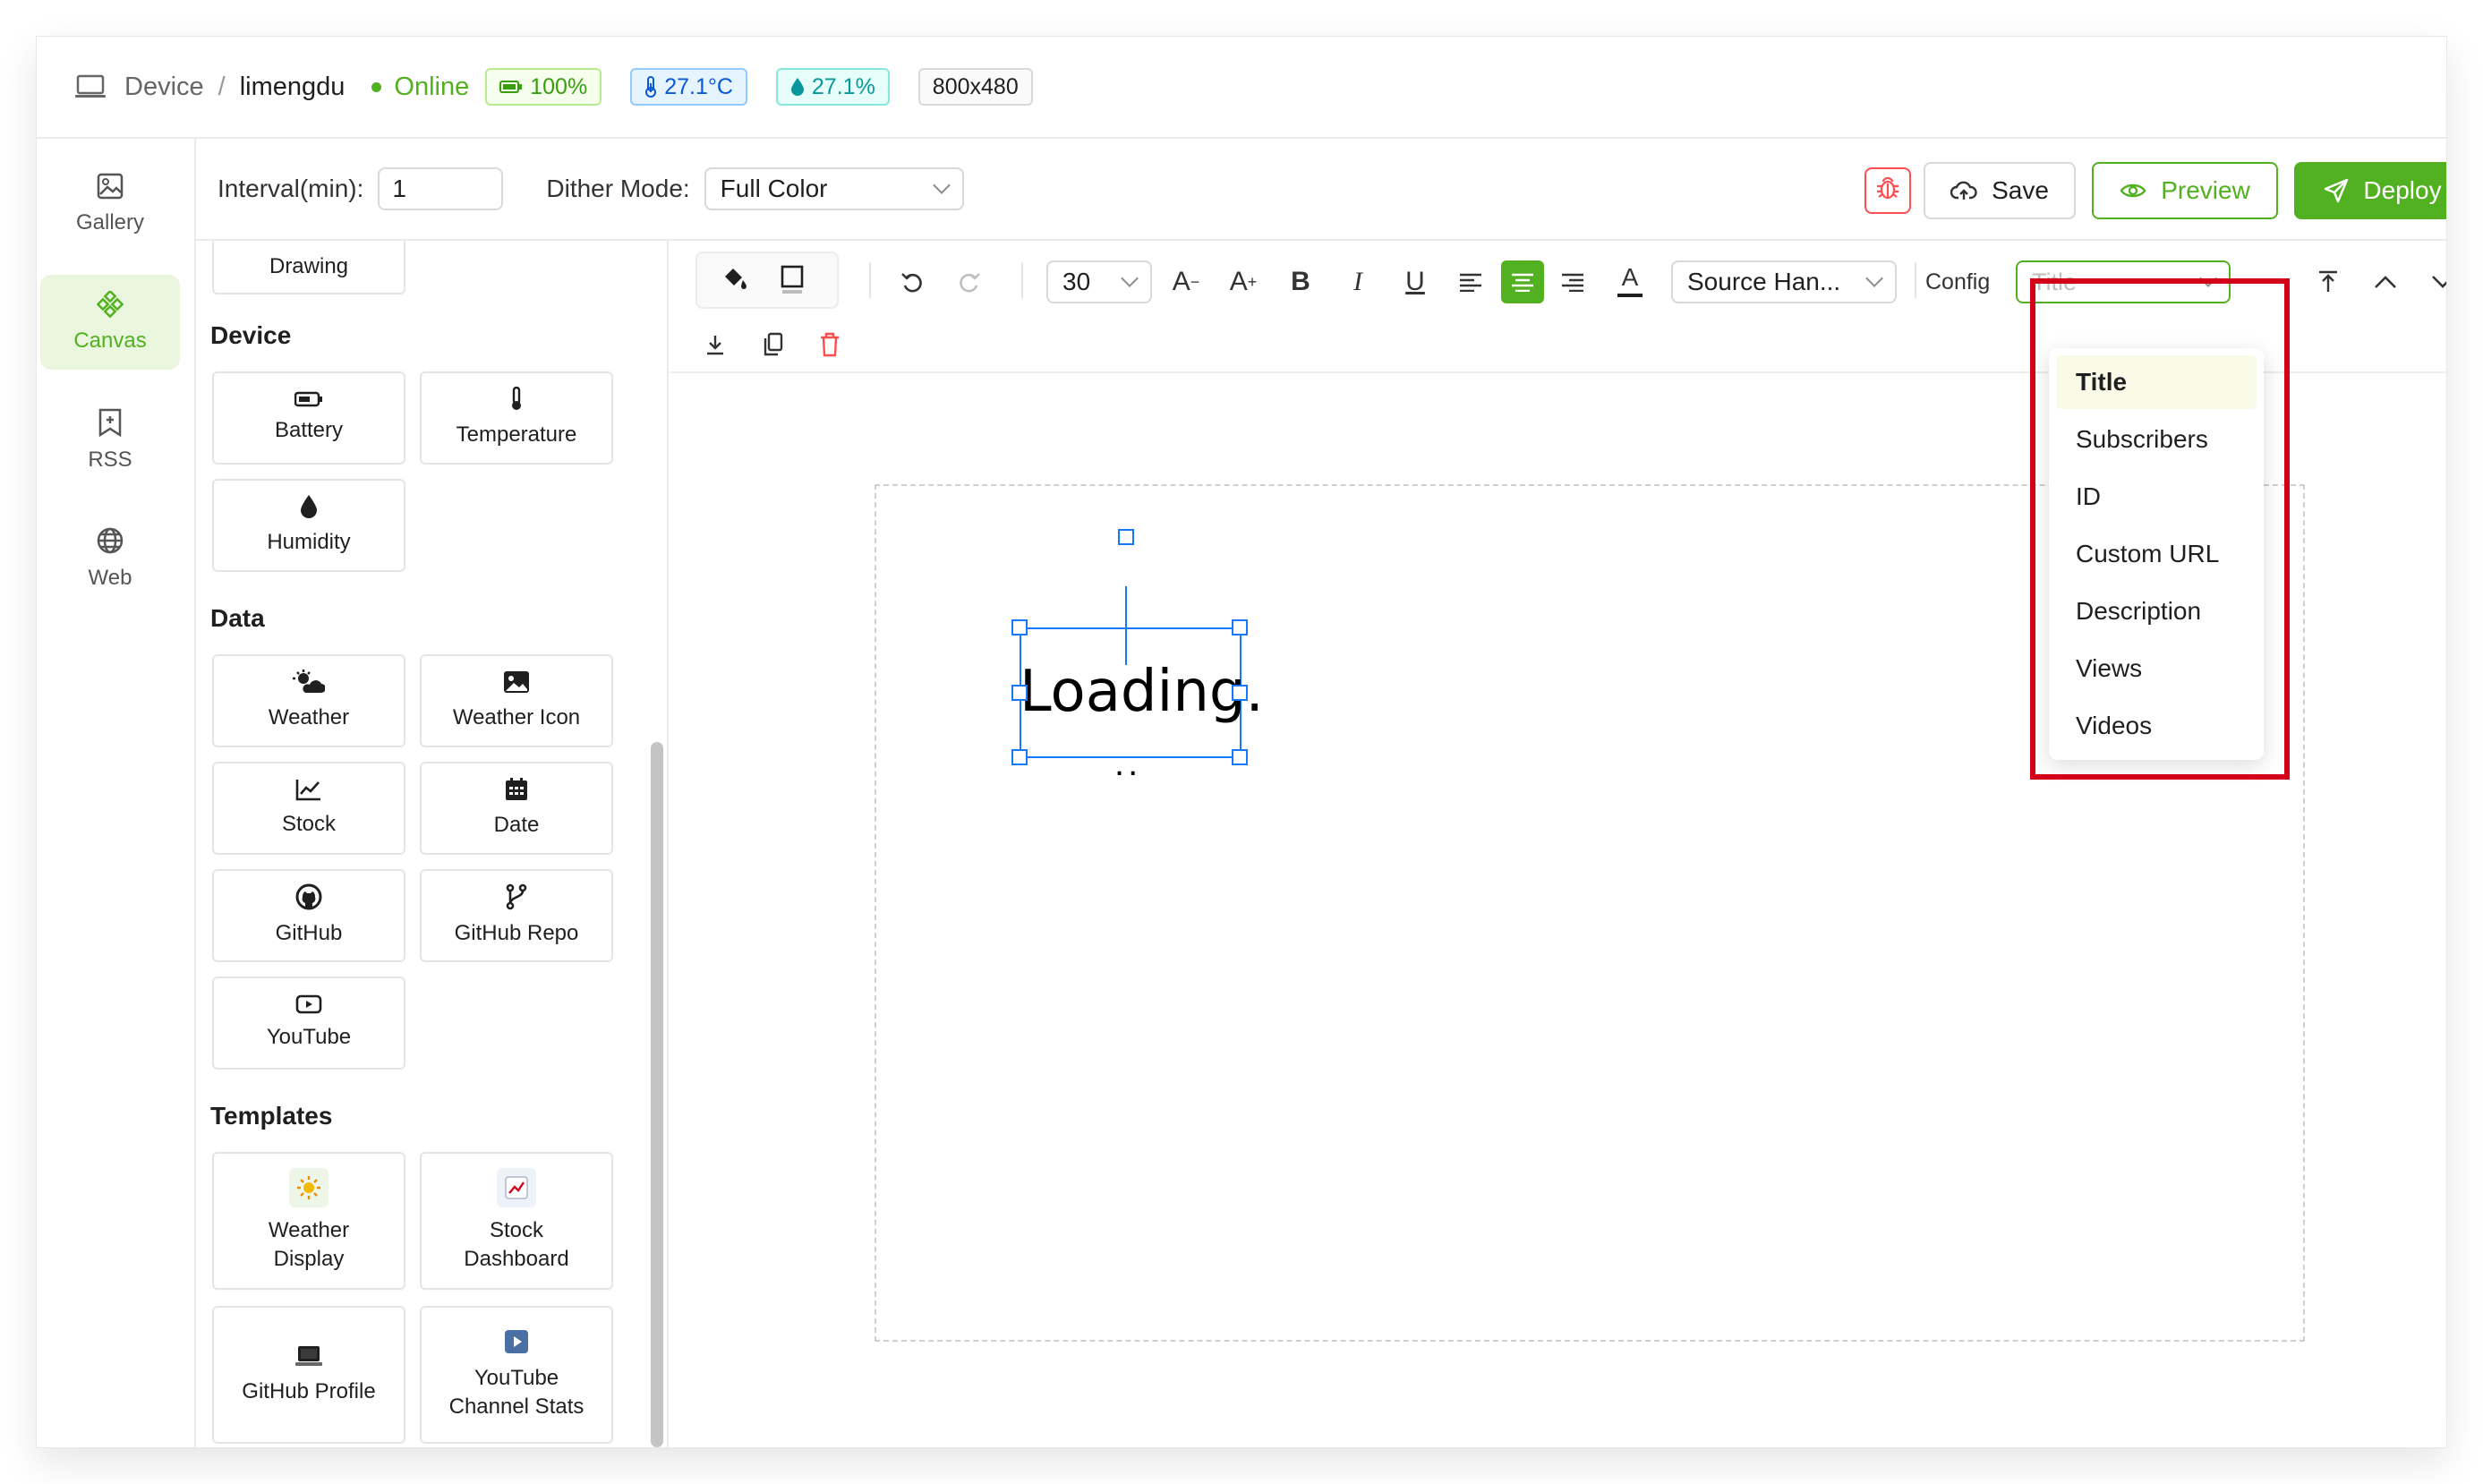 This screenshot has width=2483, height=1484. Describe the element at coordinates (975, 87) in the screenshot. I see `resolution-badge: 800x480` at that location.